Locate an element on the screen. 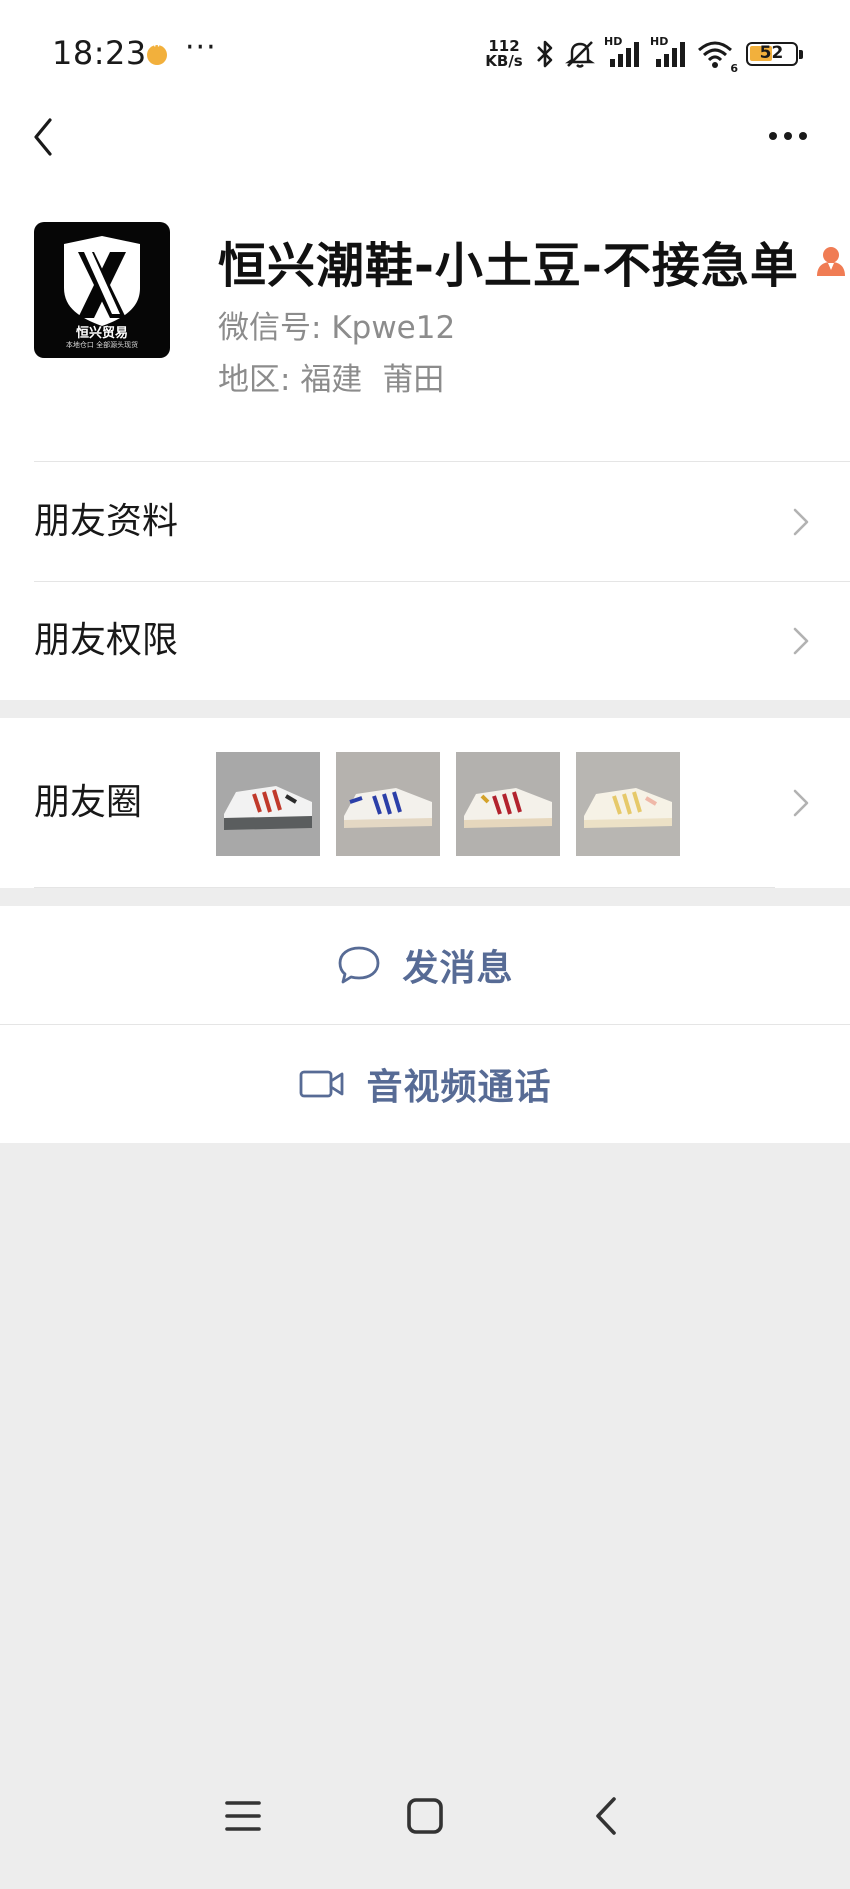 The height and width of the screenshot is (1889, 850). menu-lines-icon is located at coordinates (243, 1816).